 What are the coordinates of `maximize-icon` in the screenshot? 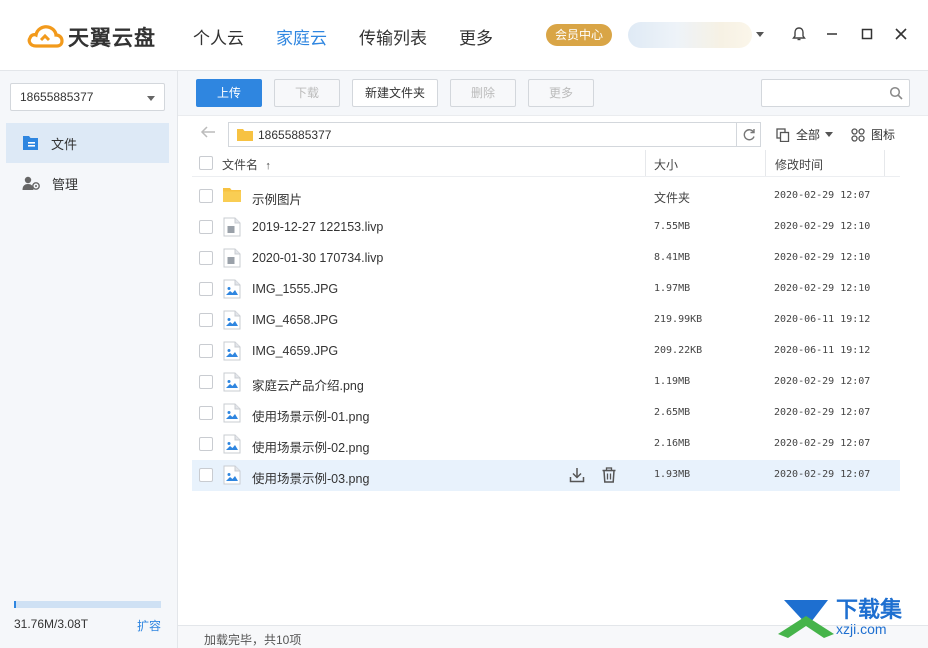 It's located at (867, 34).